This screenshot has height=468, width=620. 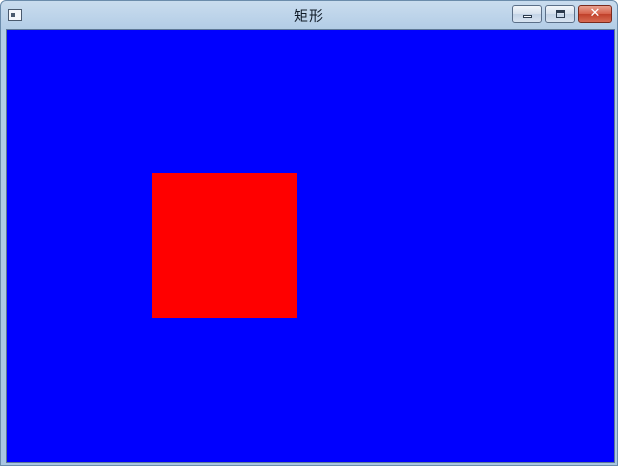 I want to click on maximize-button, so click(x=560, y=14).